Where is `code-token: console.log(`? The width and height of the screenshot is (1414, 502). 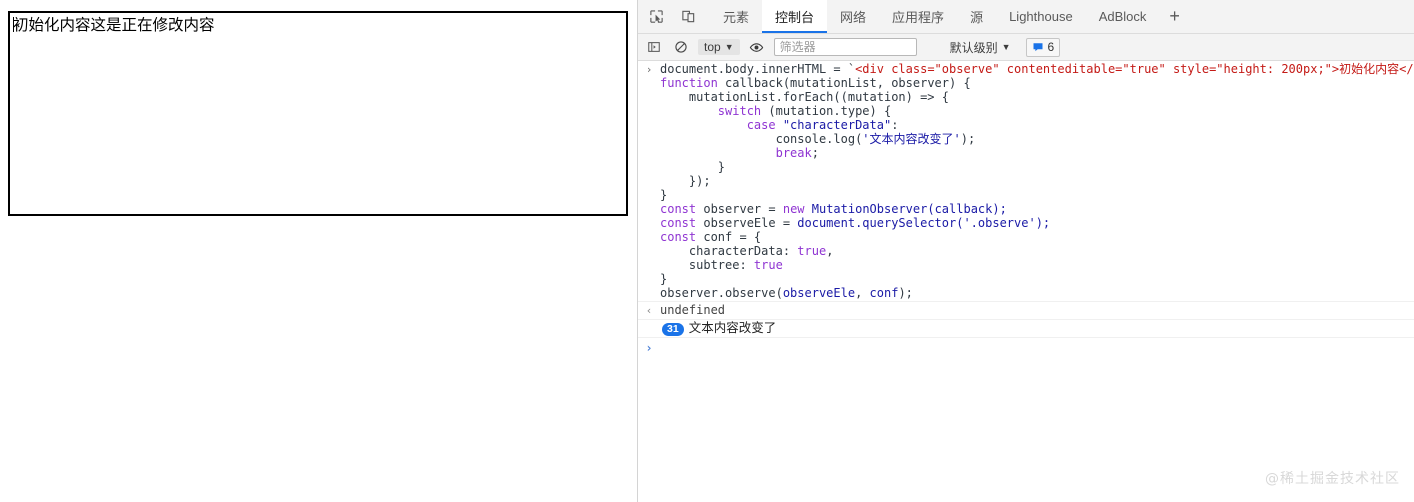 code-token: console.log( is located at coordinates (761, 139).